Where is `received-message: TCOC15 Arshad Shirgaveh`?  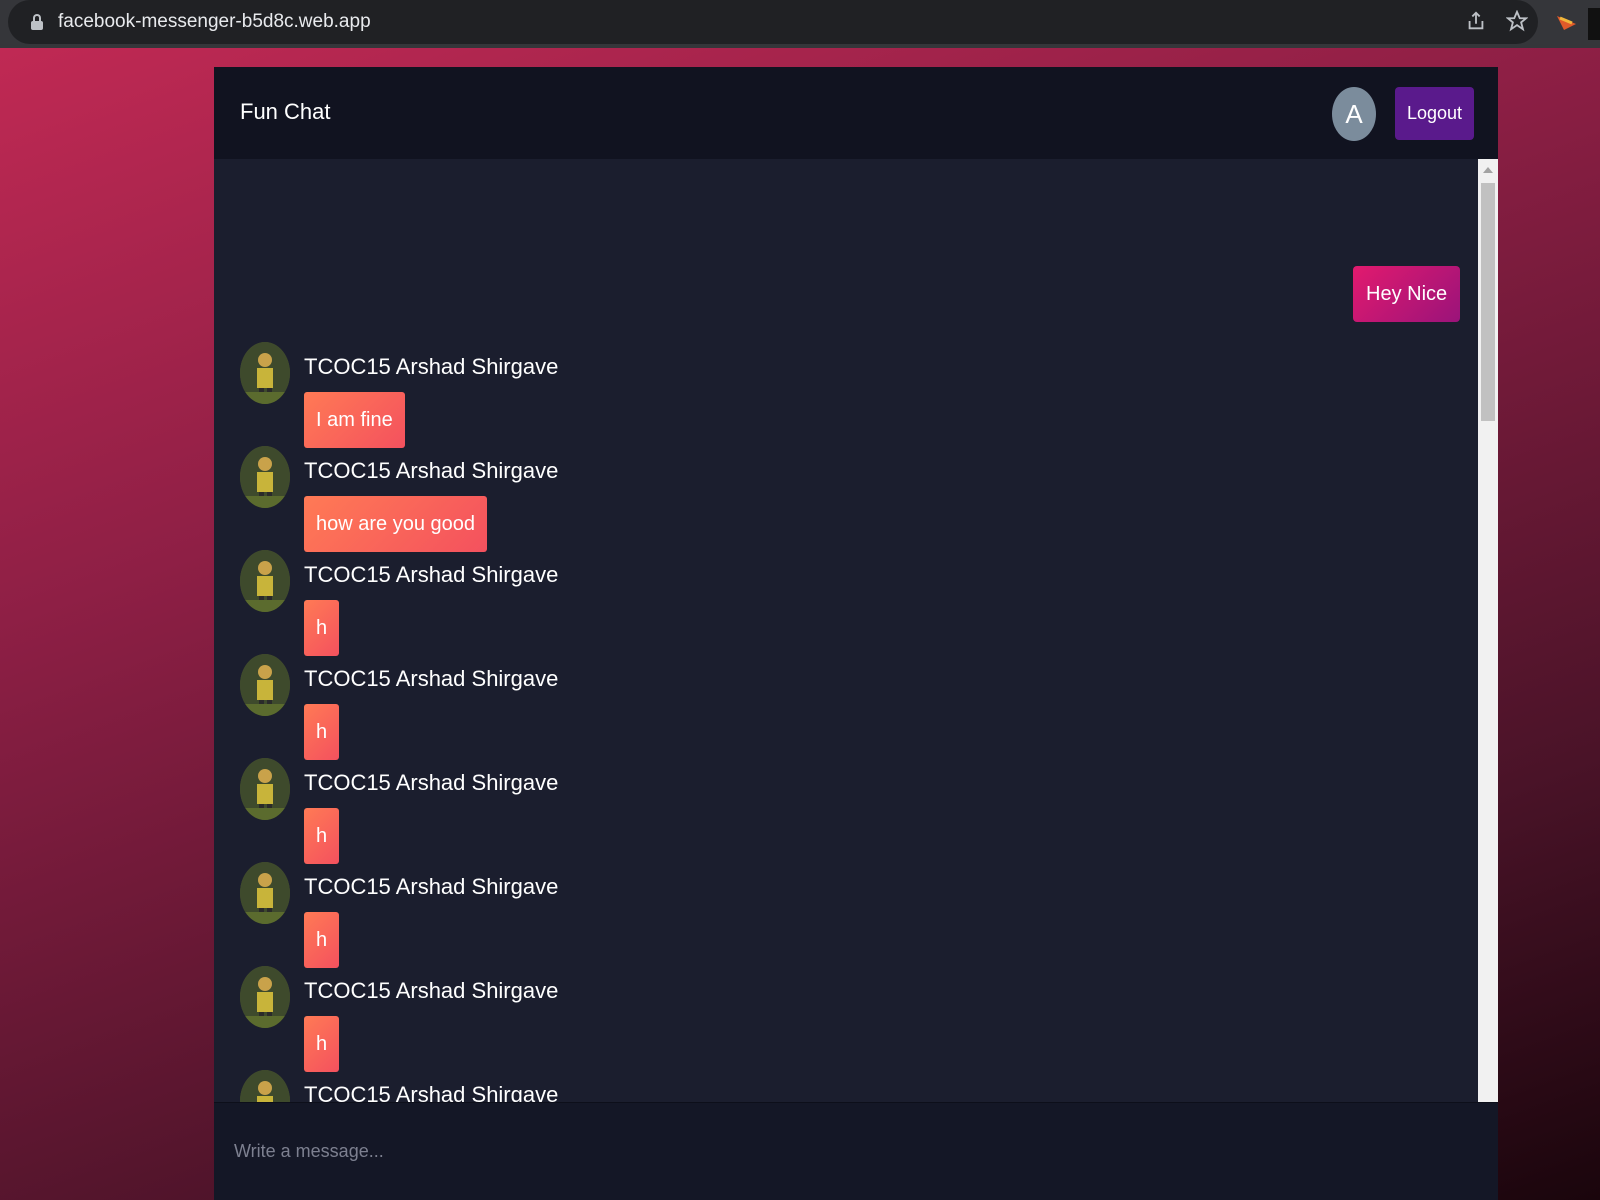 received-message: TCOC15 Arshad Shirgaveh is located at coordinates (590, 1086).